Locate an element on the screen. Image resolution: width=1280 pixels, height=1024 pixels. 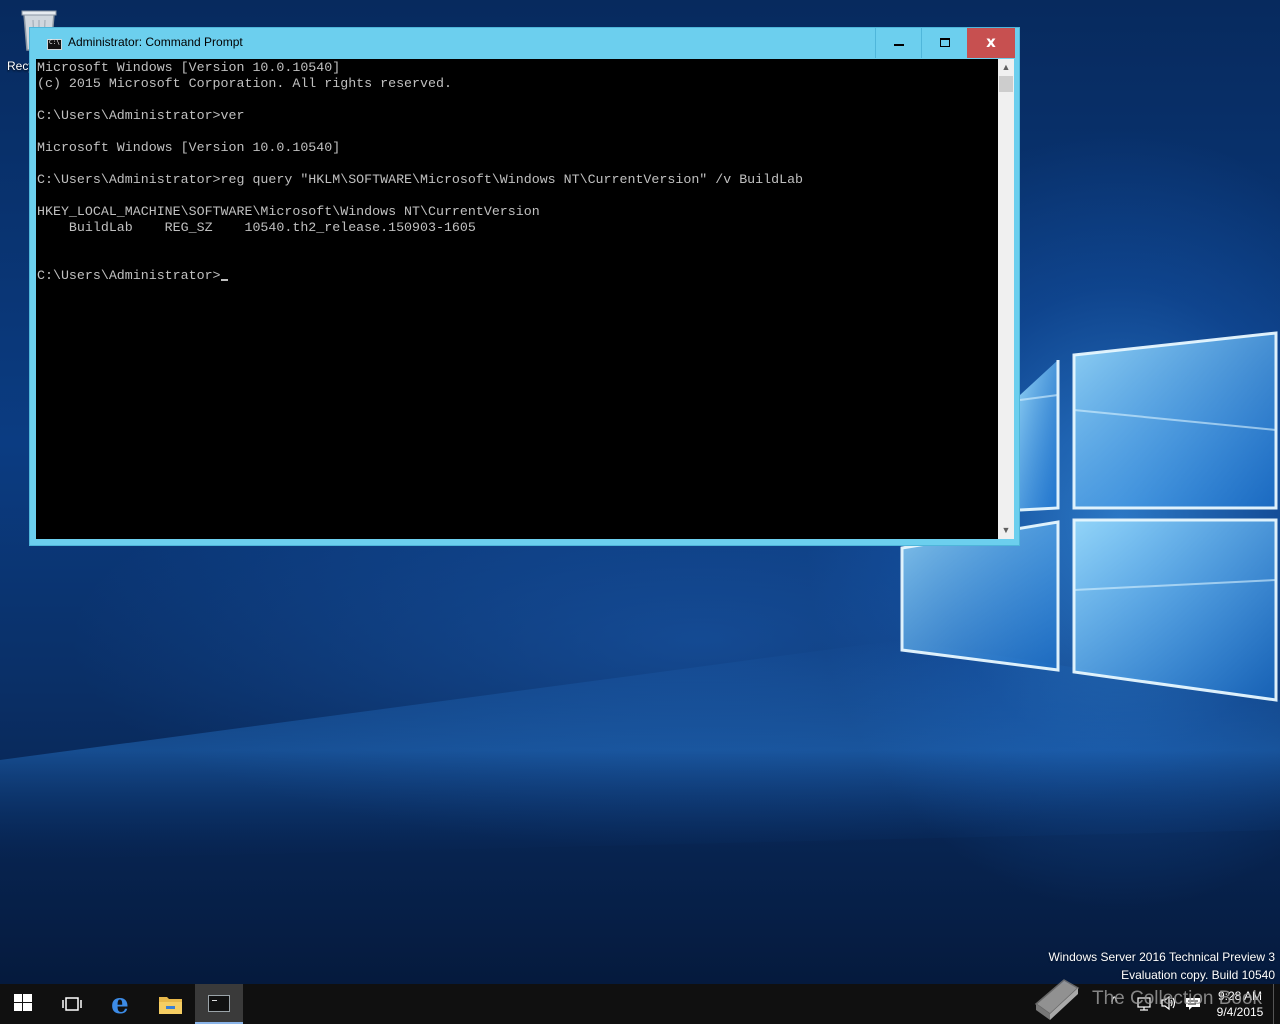
close-button: x is located at coordinates (991, 43).